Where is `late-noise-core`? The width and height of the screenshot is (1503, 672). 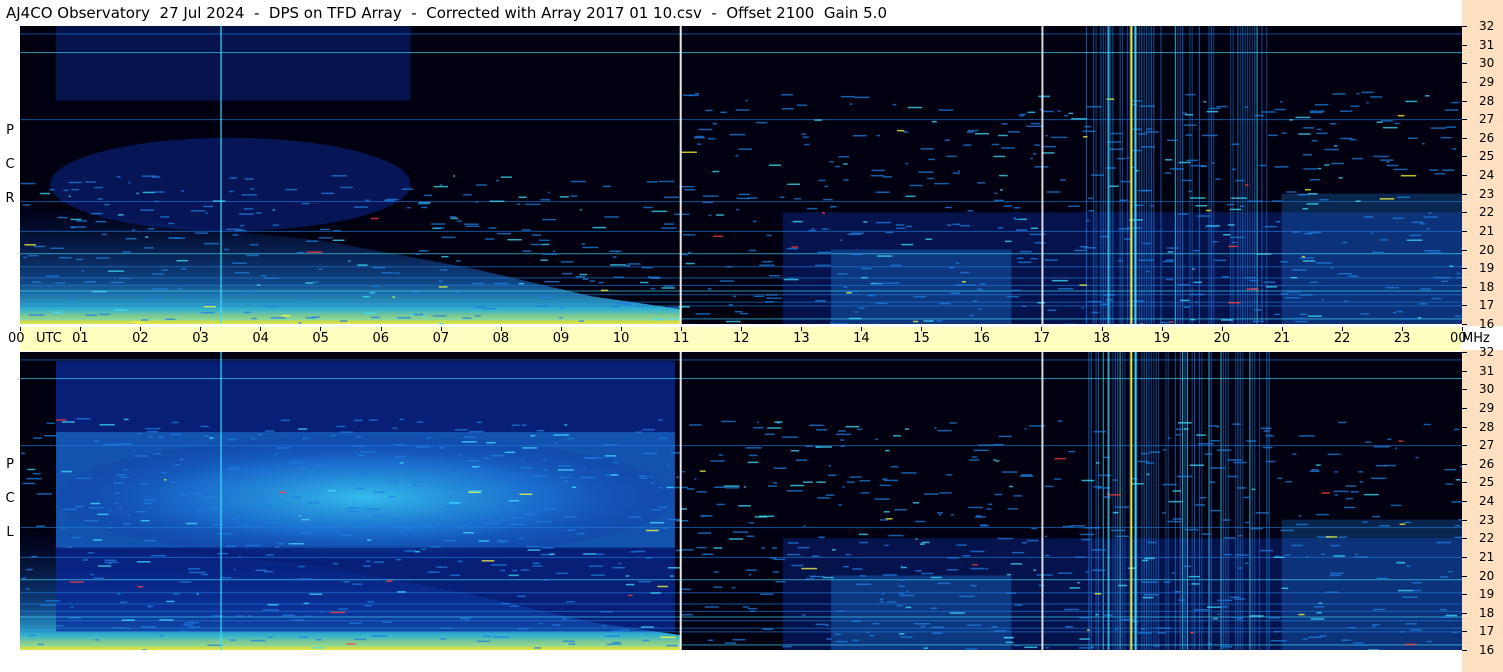
late-noise-core is located at coordinates (921, 612).